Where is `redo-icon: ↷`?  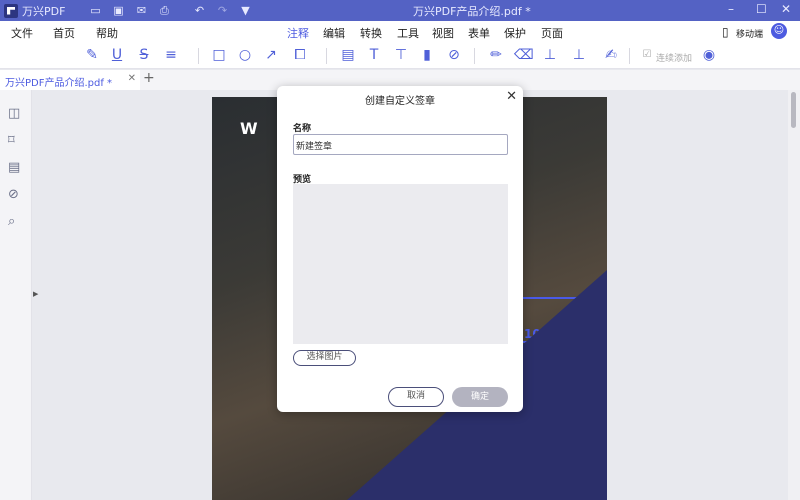
redo-icon: ↷ is located at coordinates (222, 10).